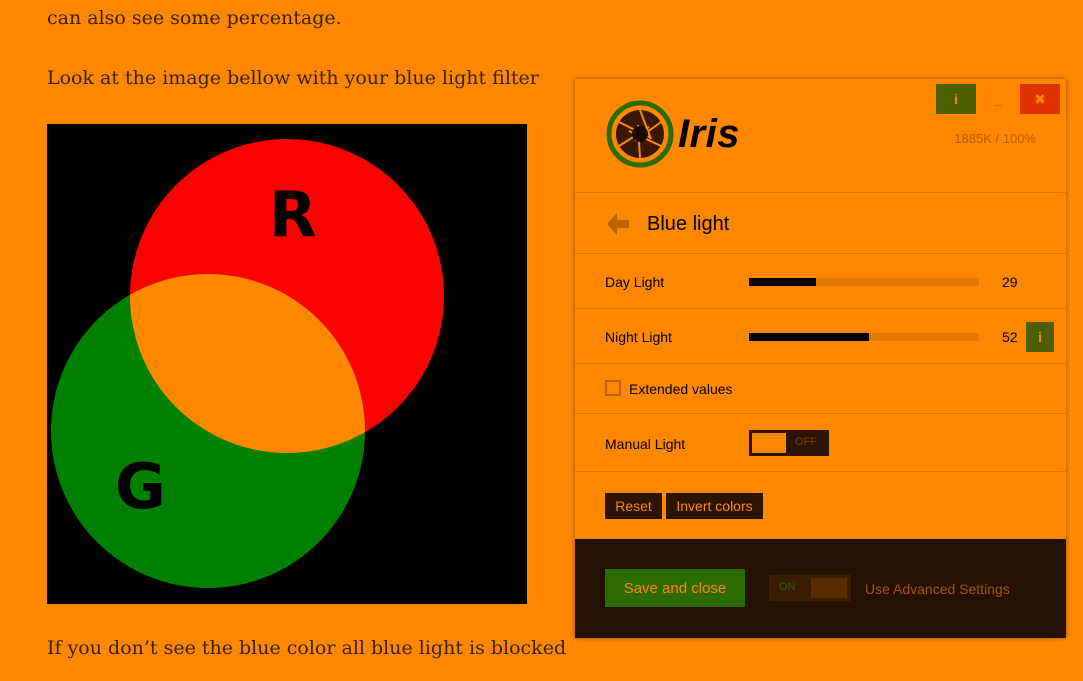  What do you see at coordinates (1010, 282) in the screenshot?
I see `day-light-value: 29` at bounding box center [1010, 282].